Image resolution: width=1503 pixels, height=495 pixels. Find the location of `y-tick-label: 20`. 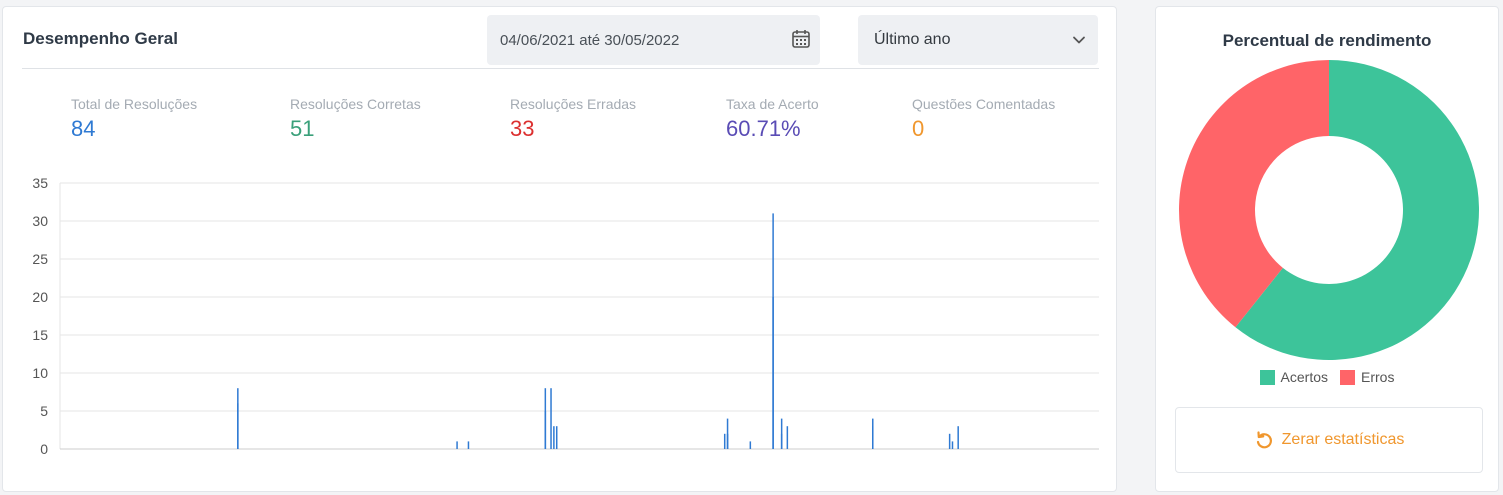

y-tick-label: 20 is located at coordinates (40, 297).